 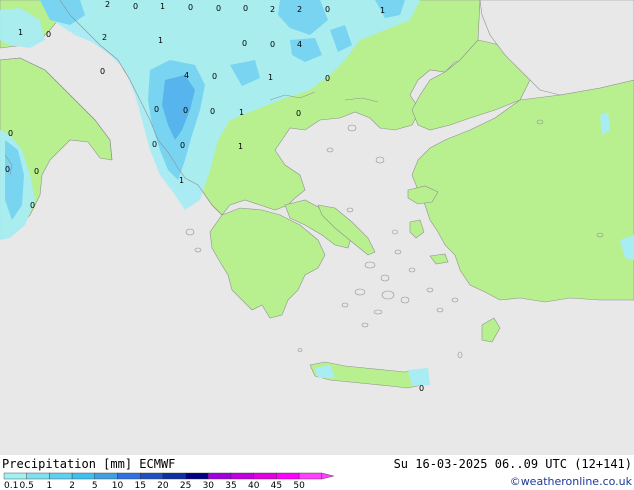 What do you see at coordinates (327, 476) in the screenshot?
I see `legend-arrow` at bounding box center [327, 476].